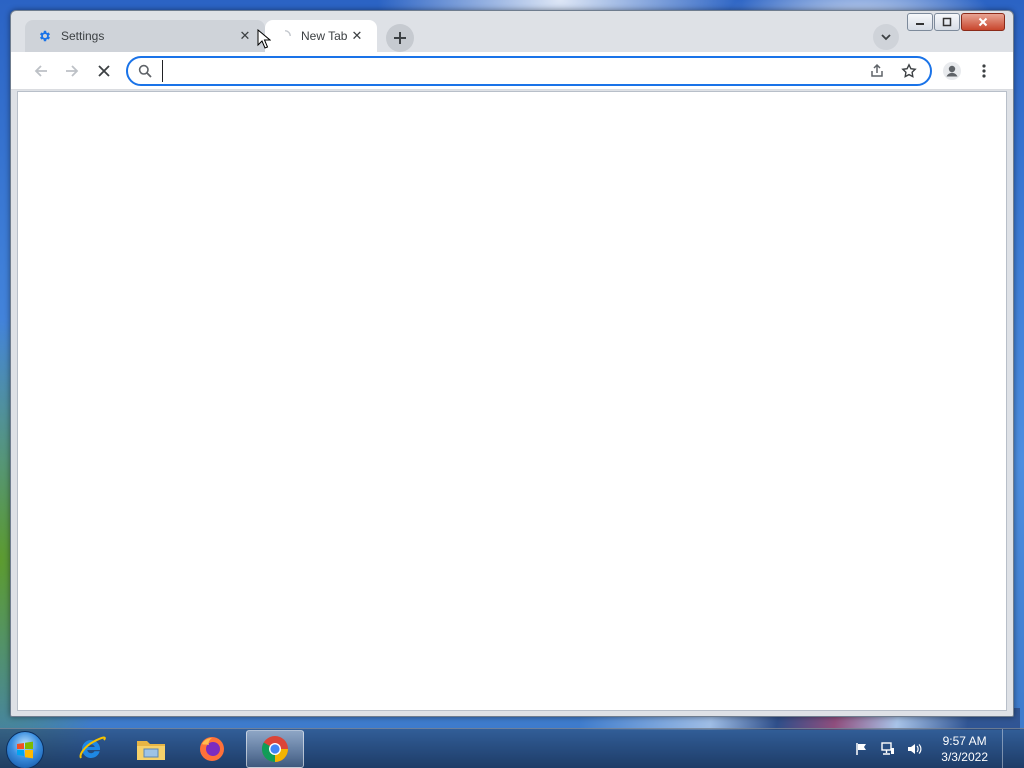 The image size is (1024, 768). What do you see at coordinates (512, 748) in the screenshot?
I see `taskbar: 9:57 AM 3/3/2022` at bounding box center [512, 748].